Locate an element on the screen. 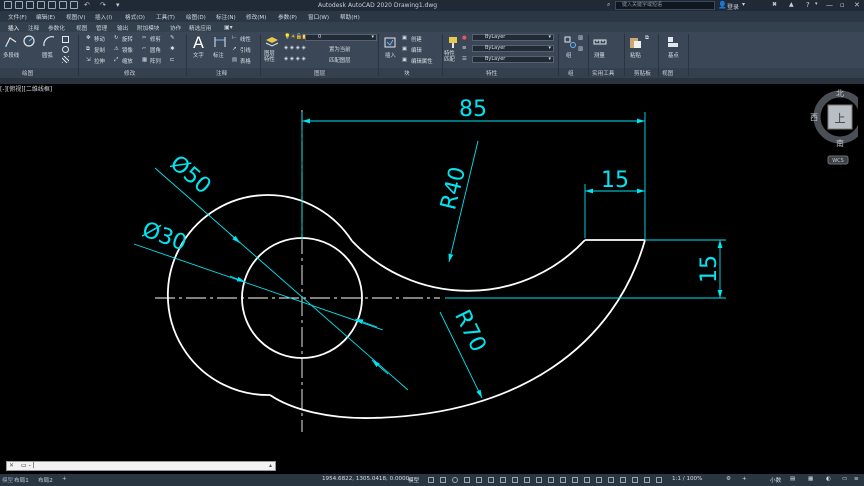  dim-15h-text: 15 is located at coordinates (615, 180).